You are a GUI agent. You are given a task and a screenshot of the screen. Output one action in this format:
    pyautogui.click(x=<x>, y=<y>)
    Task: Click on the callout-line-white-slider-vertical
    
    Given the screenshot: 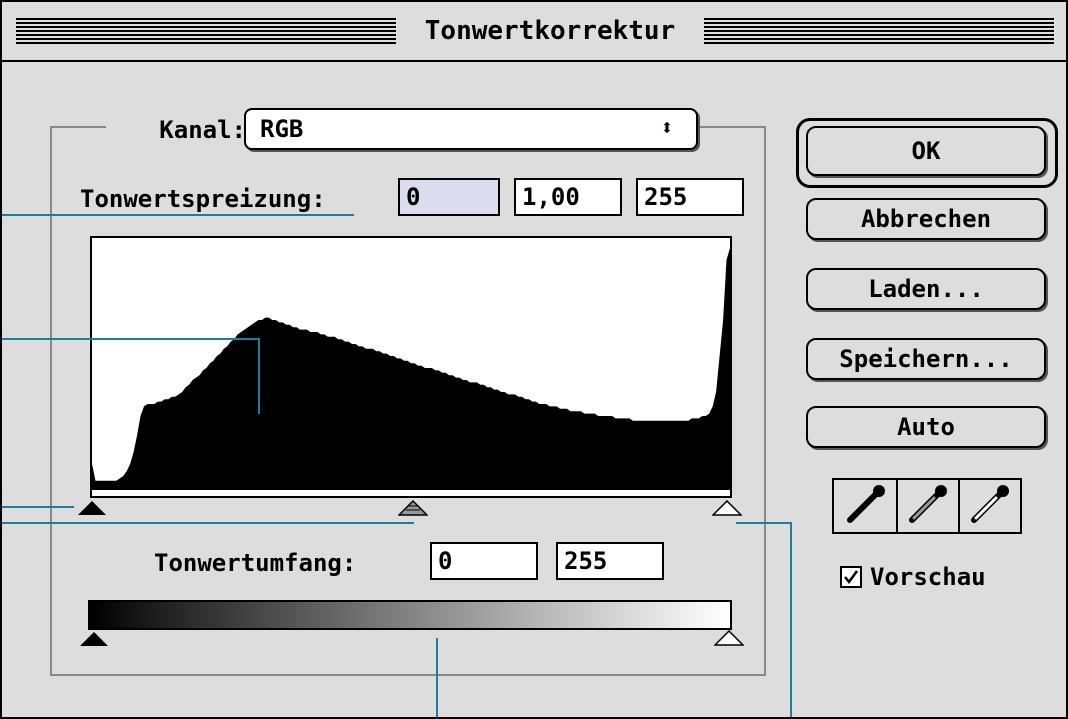 What is the action you would take?
    pyautogui.click(x=791, y=619)
    